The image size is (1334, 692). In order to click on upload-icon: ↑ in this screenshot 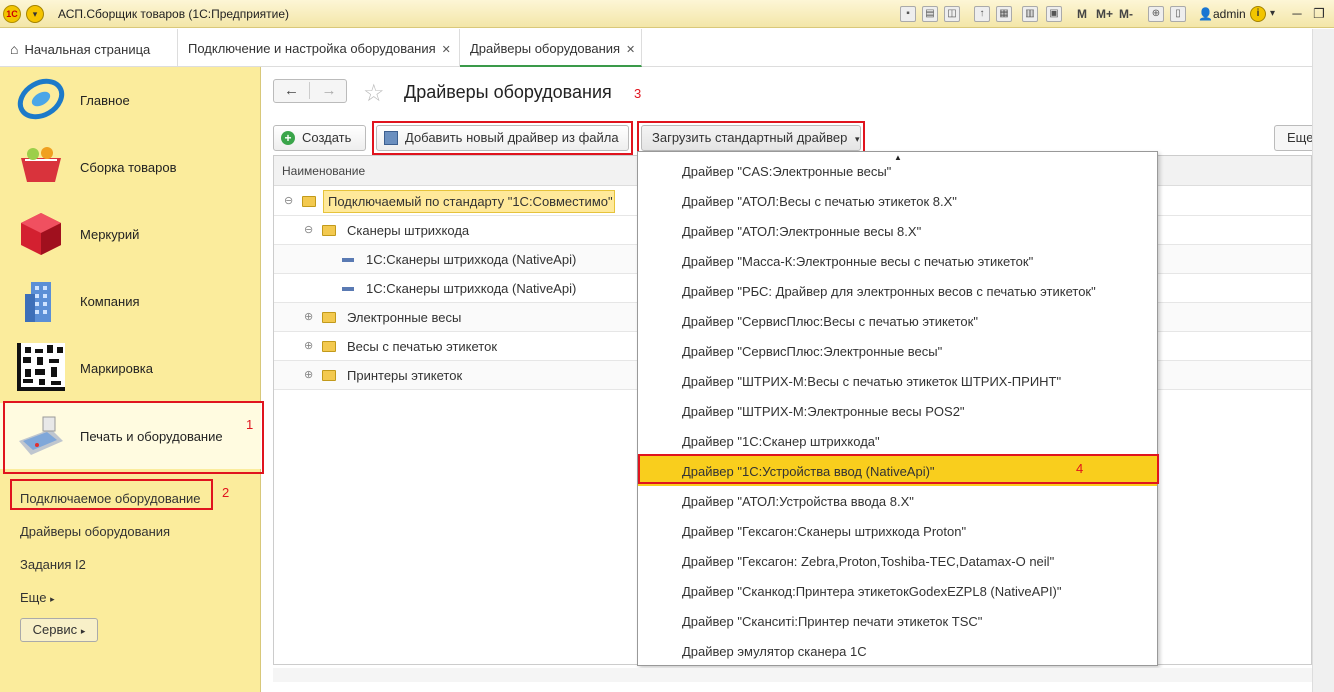, I will do `click(982, 14)`.